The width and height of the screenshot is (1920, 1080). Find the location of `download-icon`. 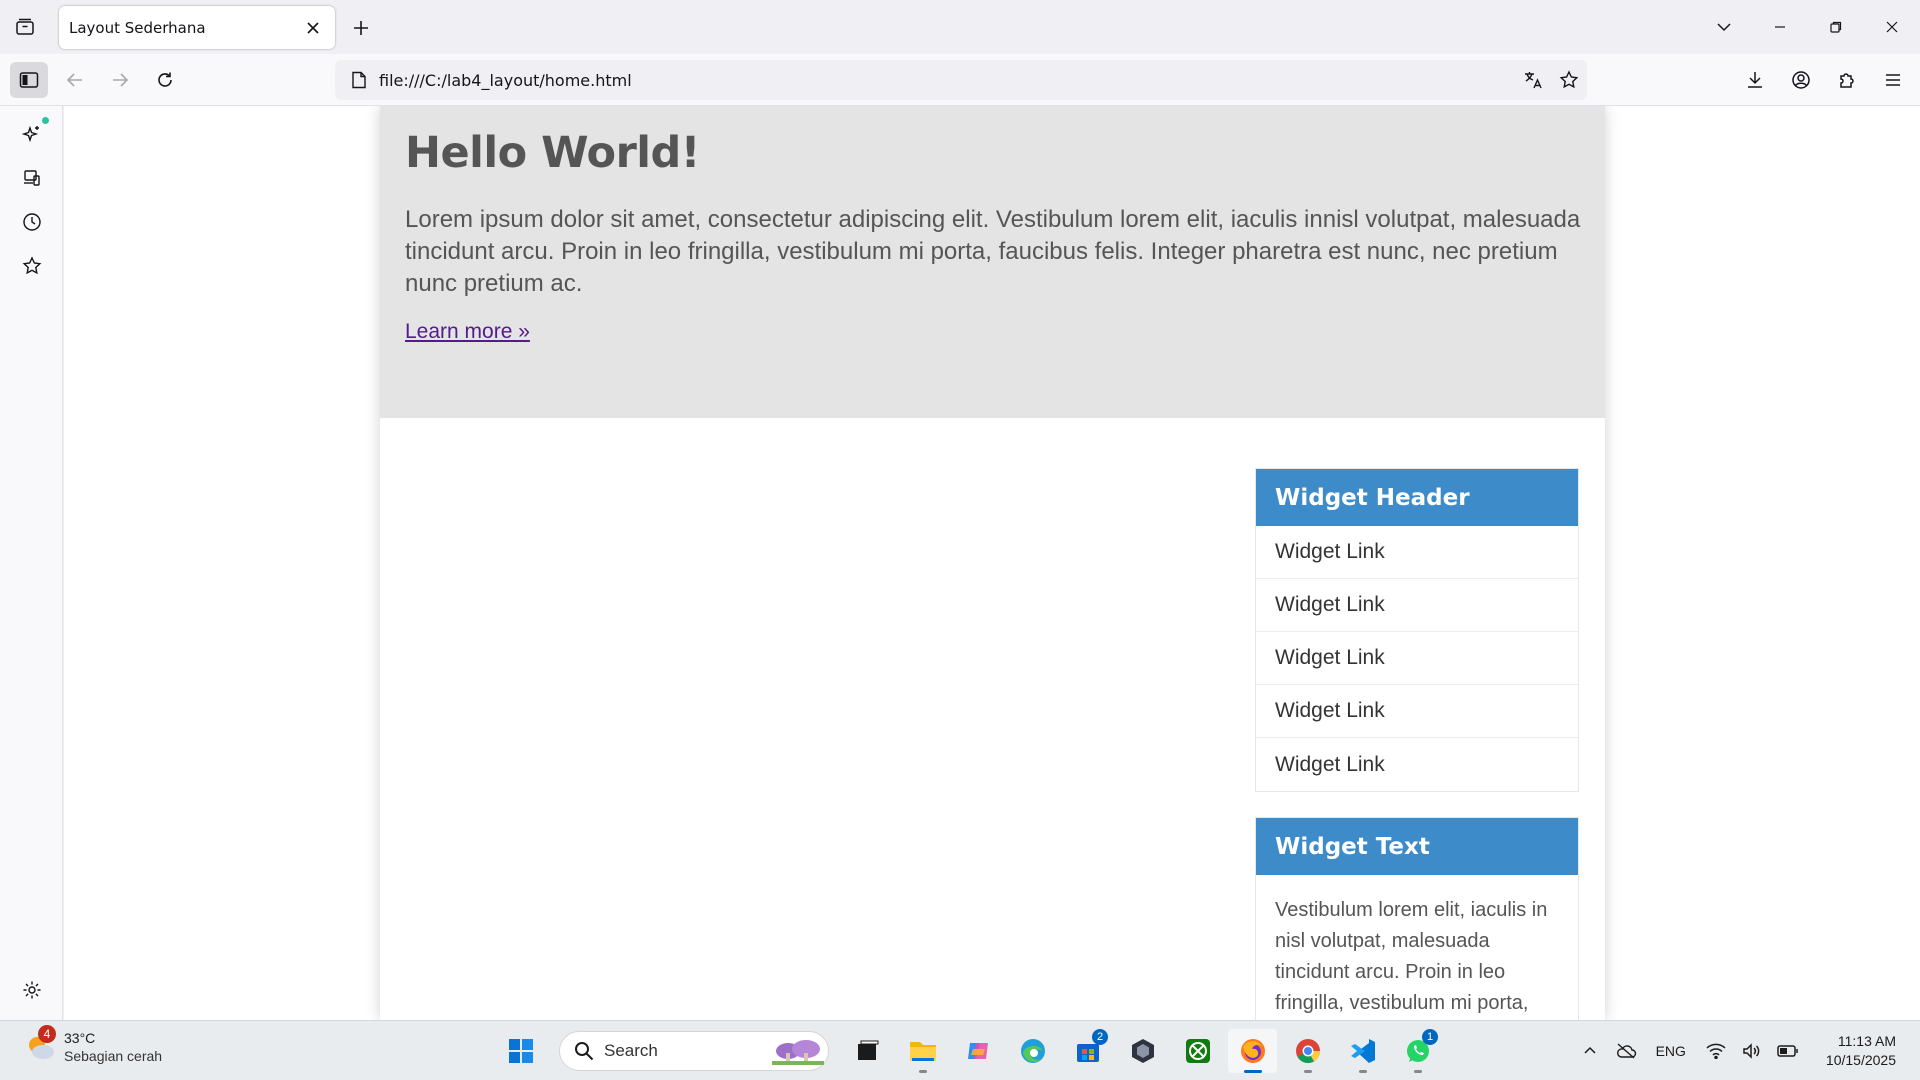

download-icon is located at coordinates (1755, 80).